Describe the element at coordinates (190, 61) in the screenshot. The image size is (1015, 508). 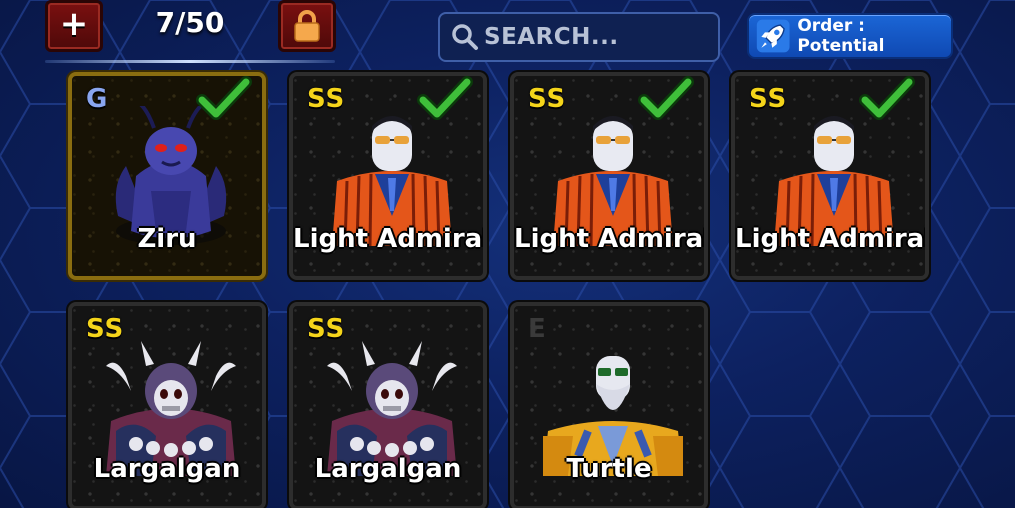
I see `header-divider` at that location.